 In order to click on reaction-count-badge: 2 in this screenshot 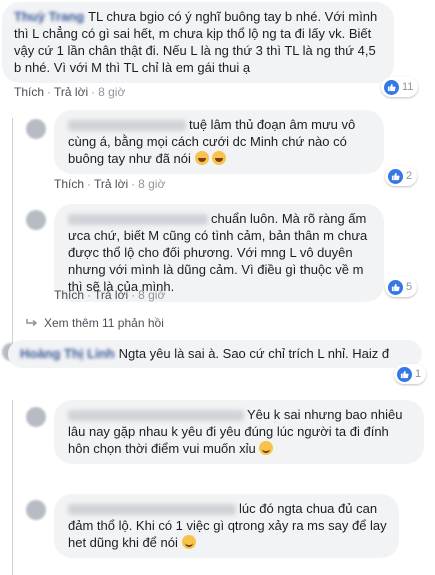, I will do `click(401, 176)`.